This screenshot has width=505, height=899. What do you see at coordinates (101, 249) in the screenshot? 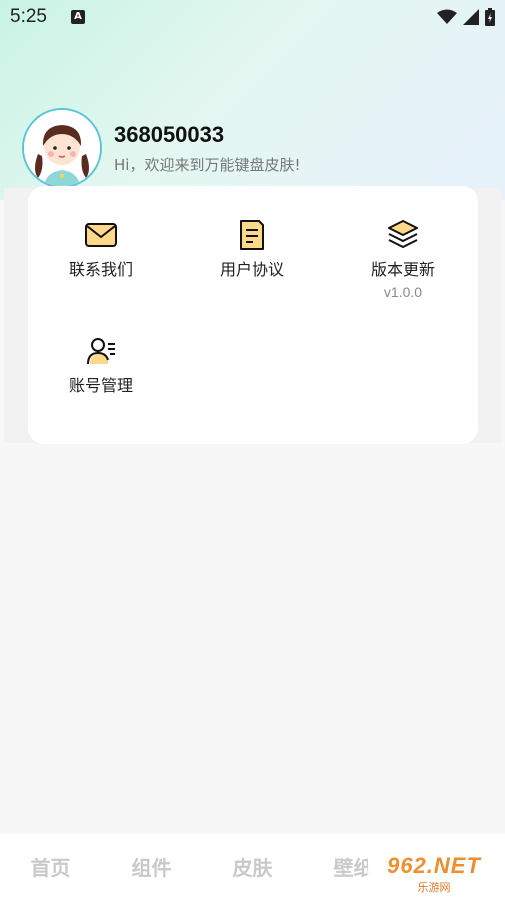
I see `menu-contact-us: 联系我们` at bounding box center [101, 249].